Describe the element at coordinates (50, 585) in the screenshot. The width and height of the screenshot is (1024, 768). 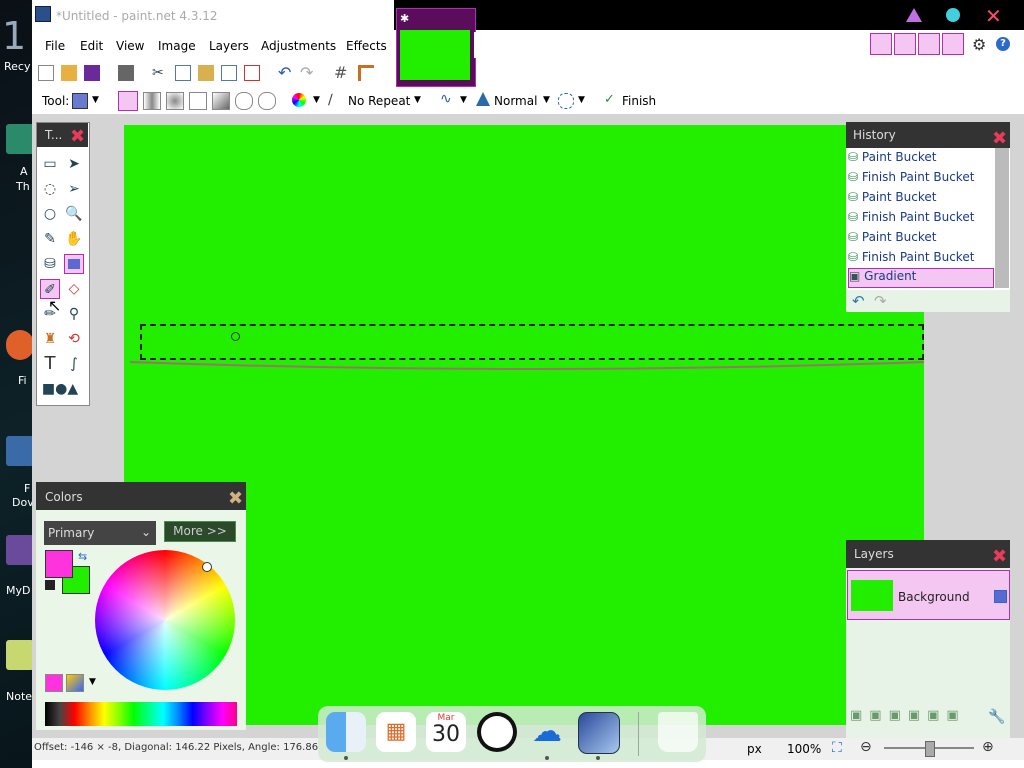
I see `reset-colors-icon` at that location.